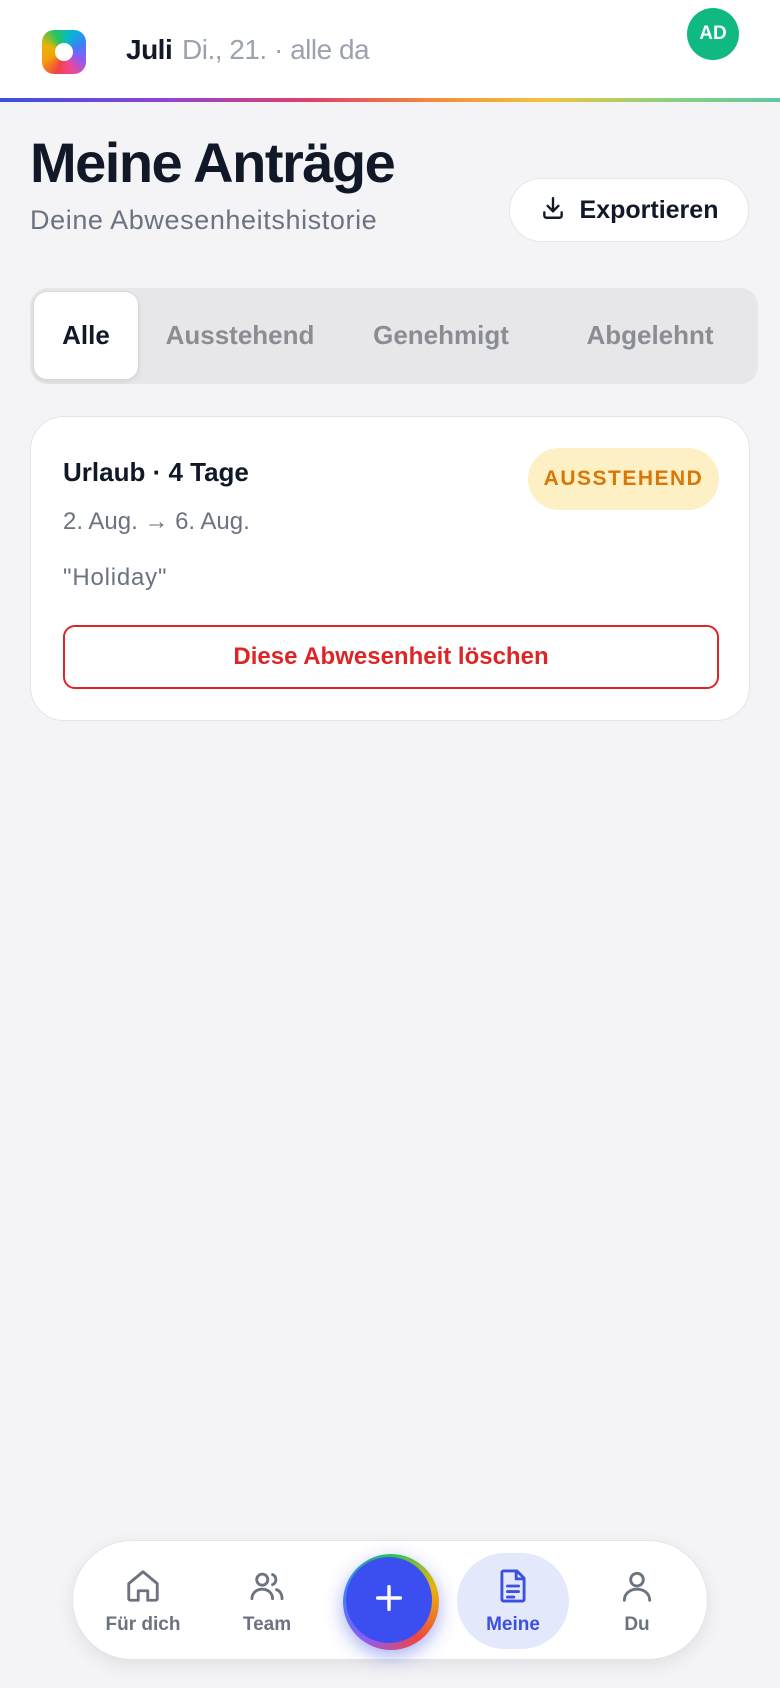 Image resolution: width=780 pixels, height=1688 pixels. I want to click on add-request-button, so click(391, 1602).